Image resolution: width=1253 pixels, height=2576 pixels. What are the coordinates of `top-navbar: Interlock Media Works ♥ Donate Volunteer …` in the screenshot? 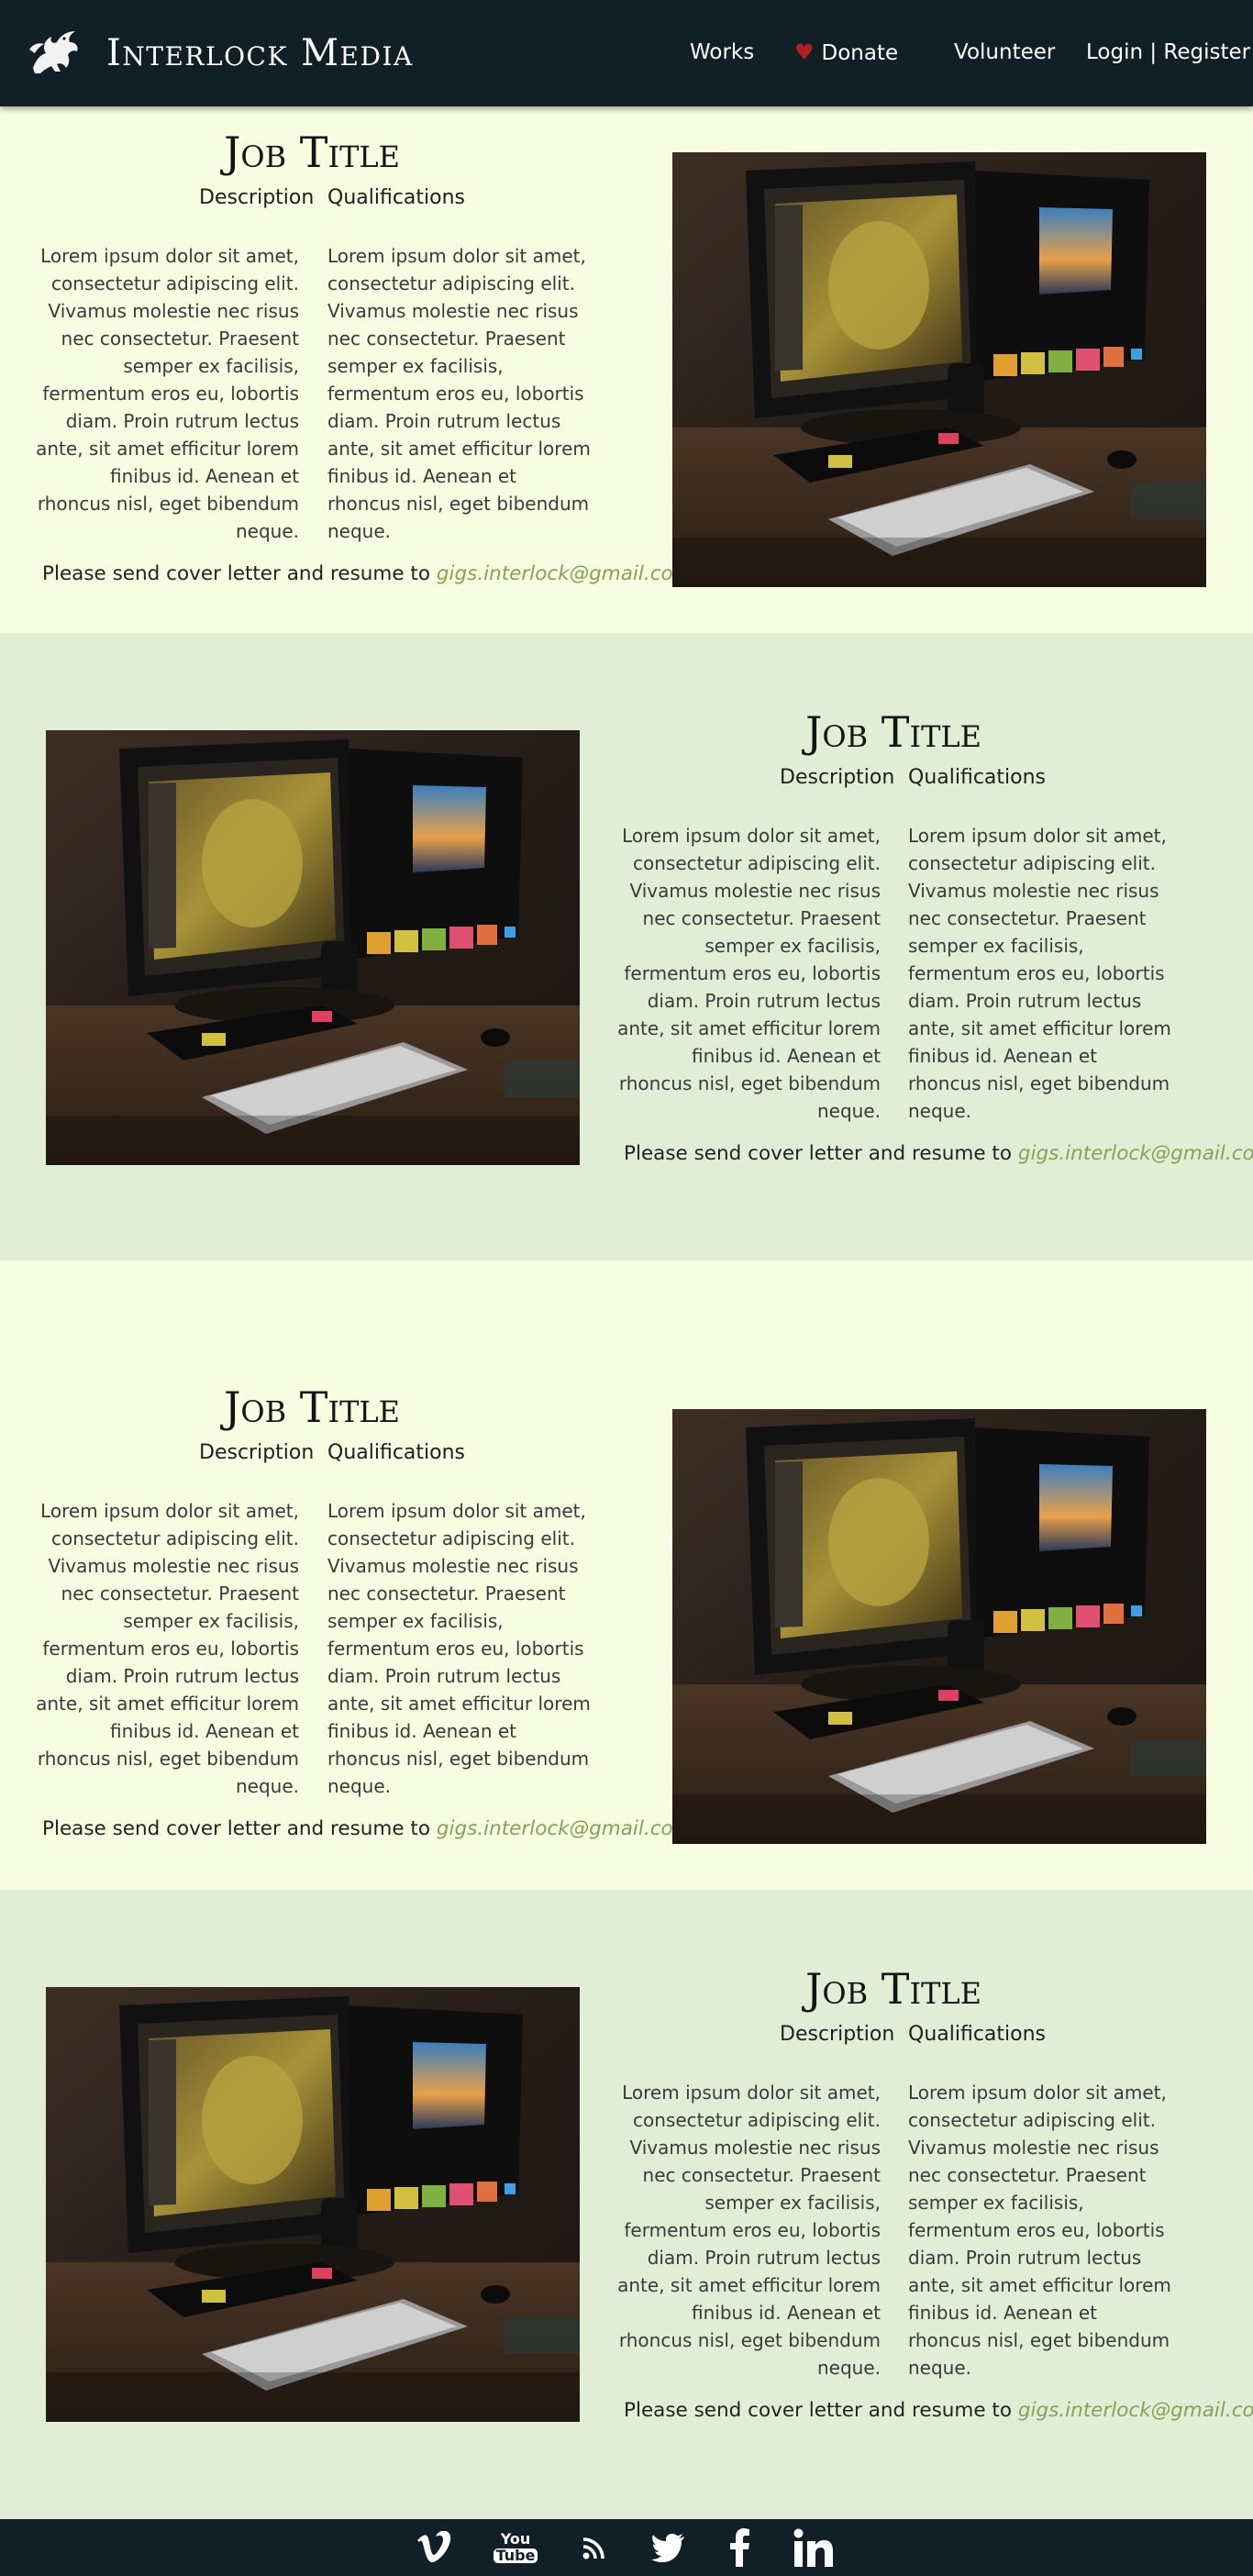 It's located at (626, 53).